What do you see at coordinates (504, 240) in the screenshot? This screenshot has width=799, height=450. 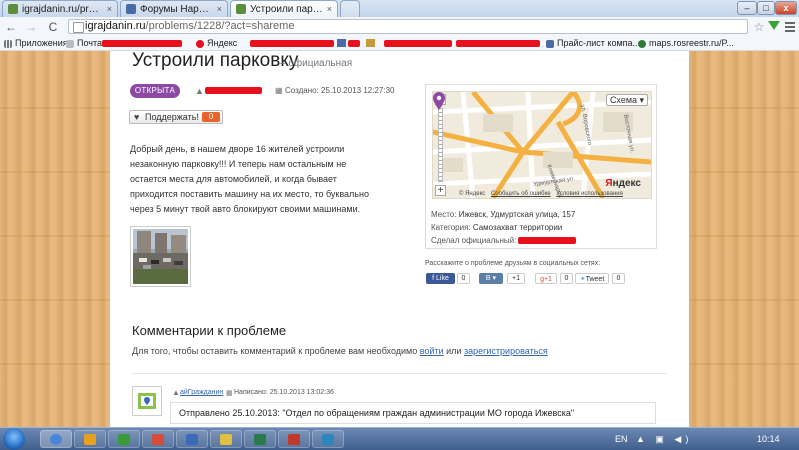 I see `maker-row: Сделал официальный:` at bounding box center [504, 240].